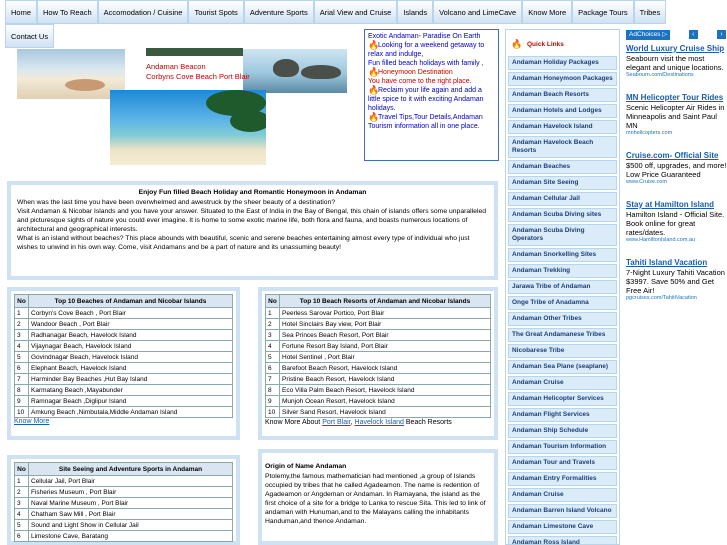  Describe the element at coordinates (478, 12) in the screenshot. I see `nav-volcano-limecave: Volcano and LimeCave` at that location.